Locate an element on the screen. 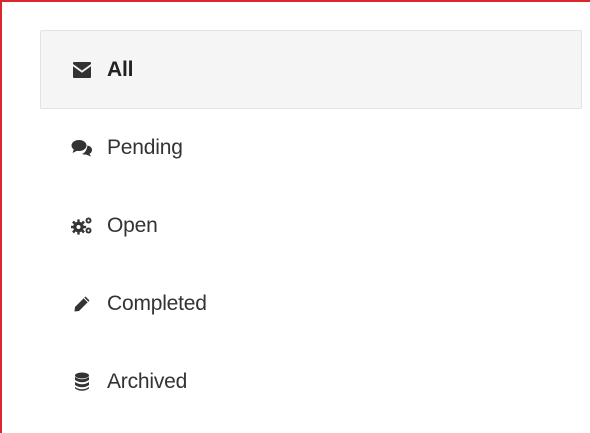  cogs-icon is located at coordinates (82, 226).